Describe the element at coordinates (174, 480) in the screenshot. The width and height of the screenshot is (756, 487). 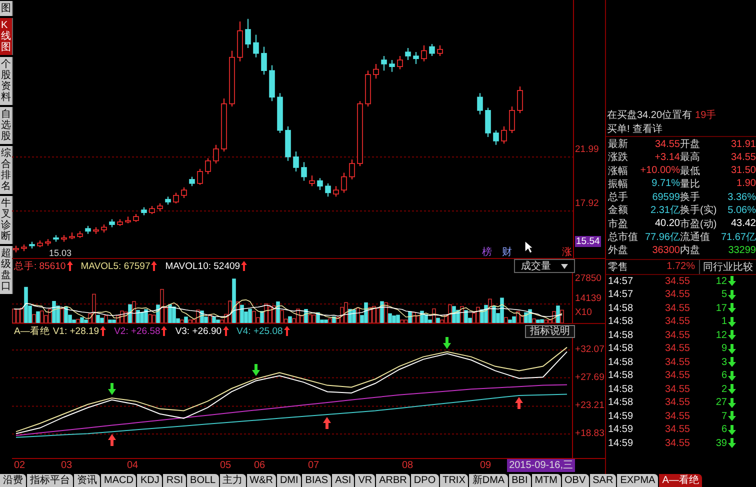
I see `indicator-tab: RSI` at that location.